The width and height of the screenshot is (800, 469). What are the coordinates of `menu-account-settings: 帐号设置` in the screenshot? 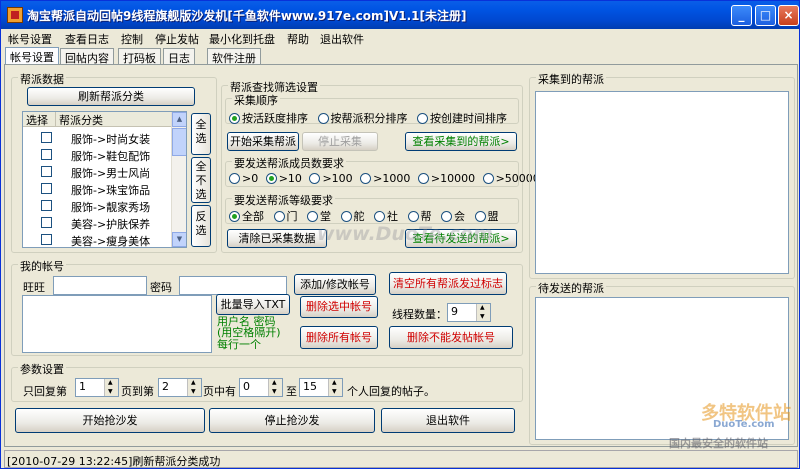 It's located at (30, 39).